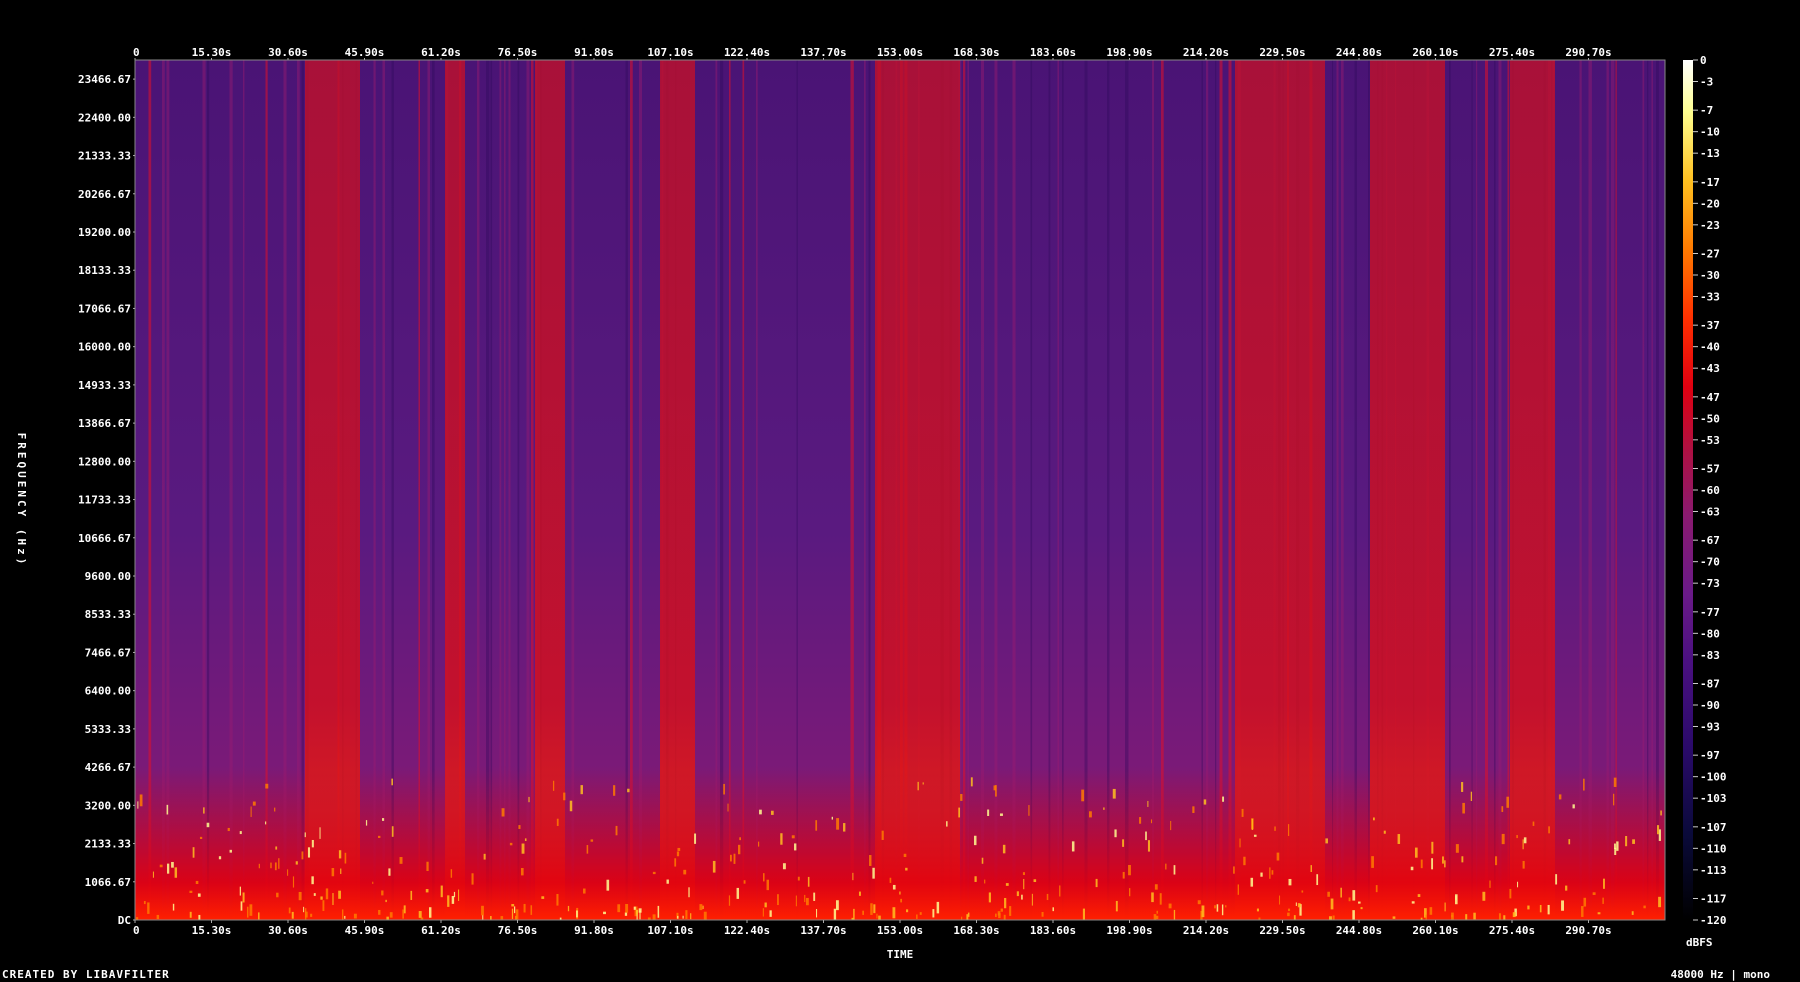 This screenshot has height=982, width=1800. I want to click on y-tick-label: 3200.00, so click(108, 805).